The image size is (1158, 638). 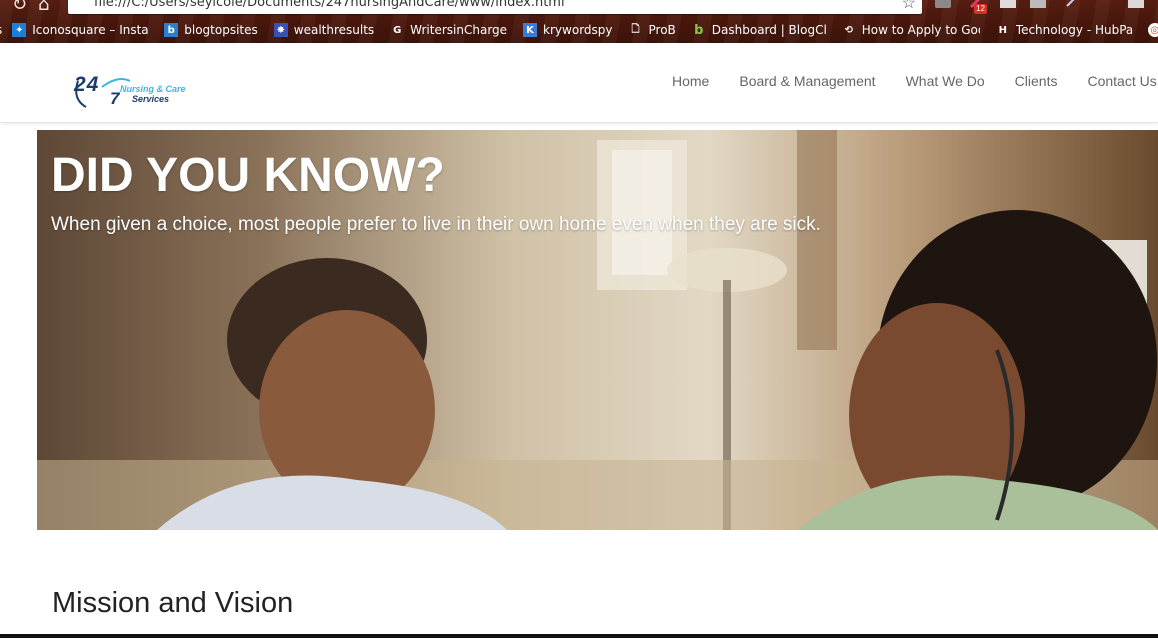 I want to click on bookmark-label: Technology - HubPag, so click(x=1073, y=30).